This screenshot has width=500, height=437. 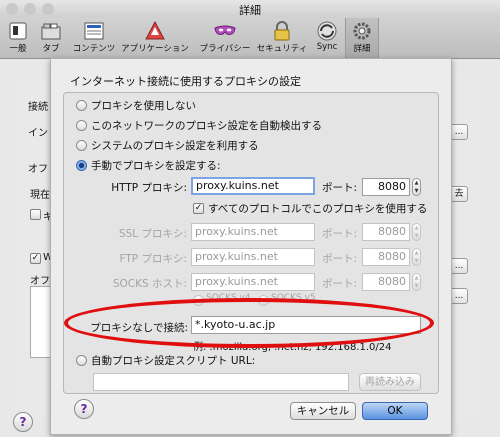 I want to click on offline-section-label: オフ, so click(x=38, y=169).